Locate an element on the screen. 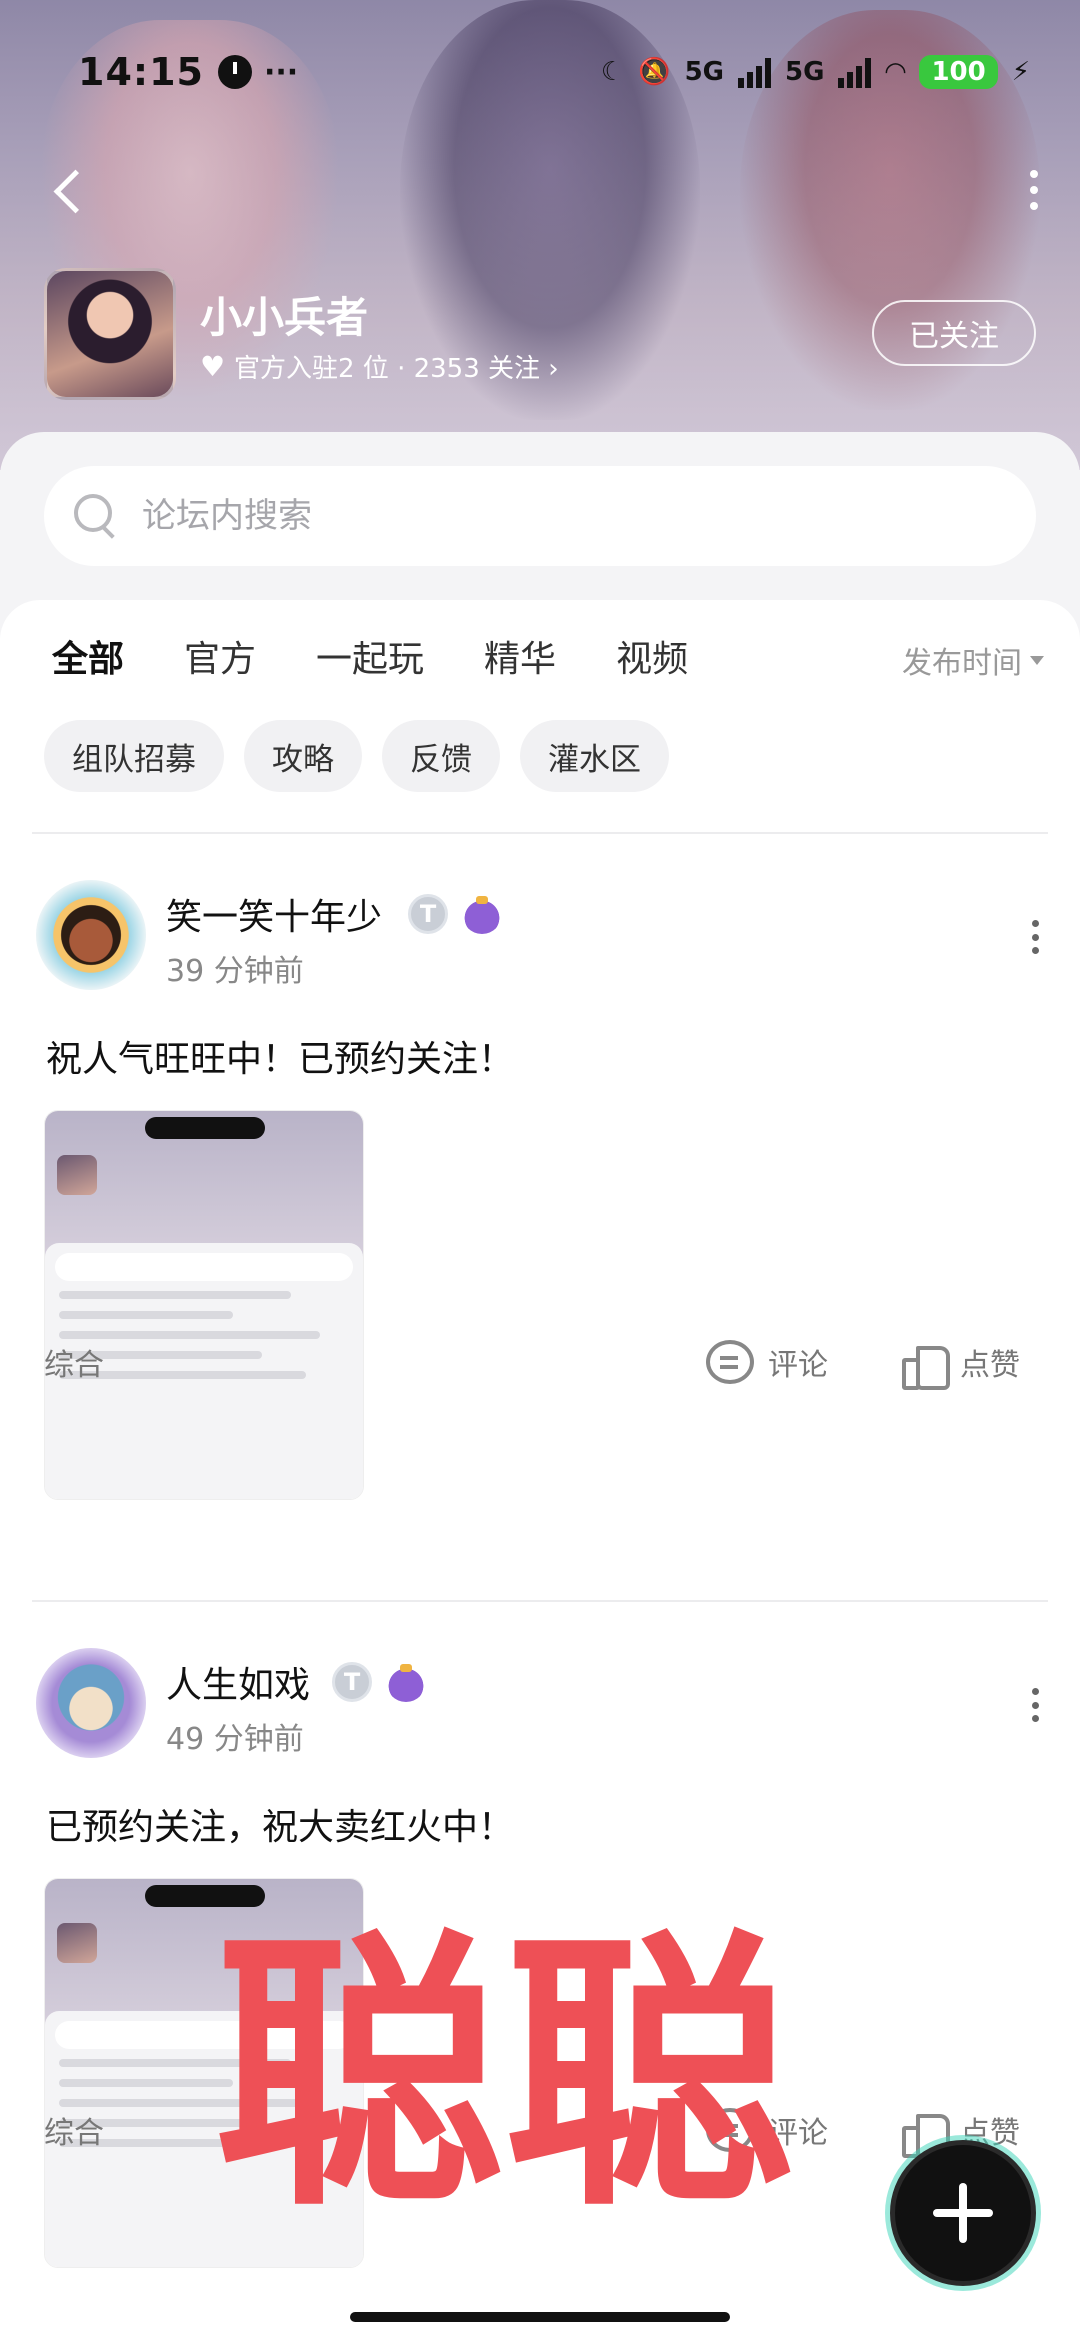 The image size is (1080, 2339). more-options-icon is located at coordinates (1034, 190).